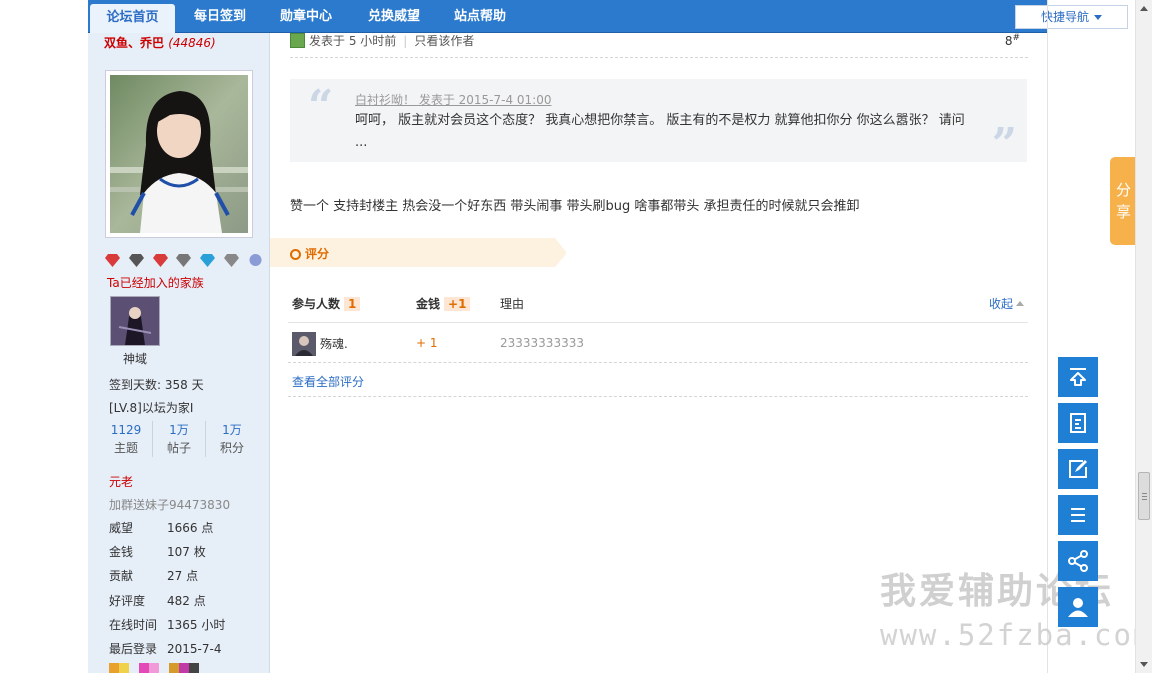  I want to click on nav-daily-signin: 每日签到, so click(220, 16).